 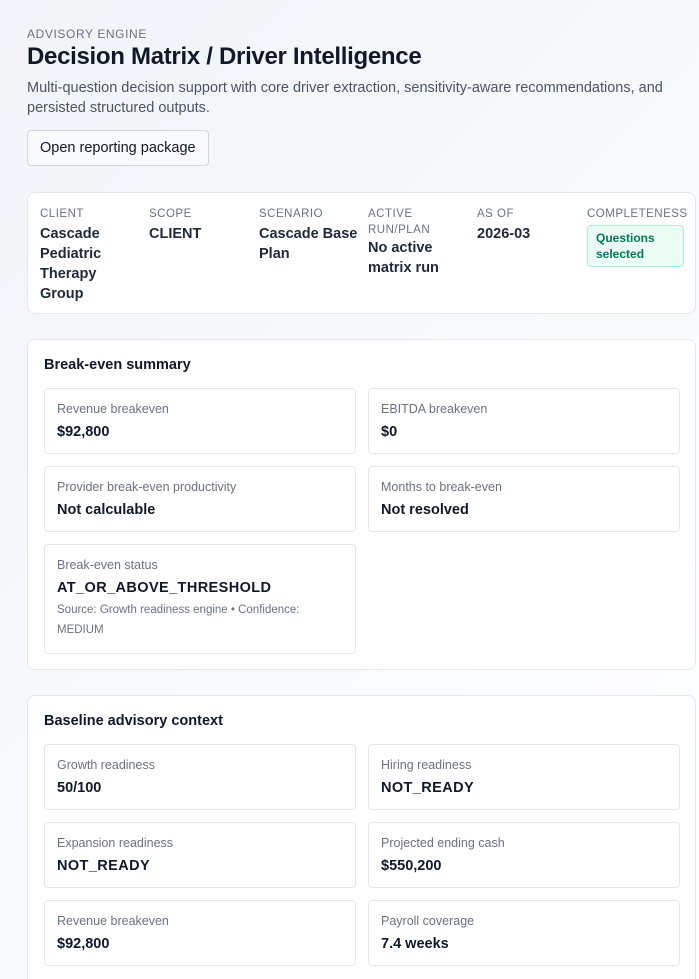 I want to click on scenario-value: Cascade Base Plan, so click(x=308, y=244).